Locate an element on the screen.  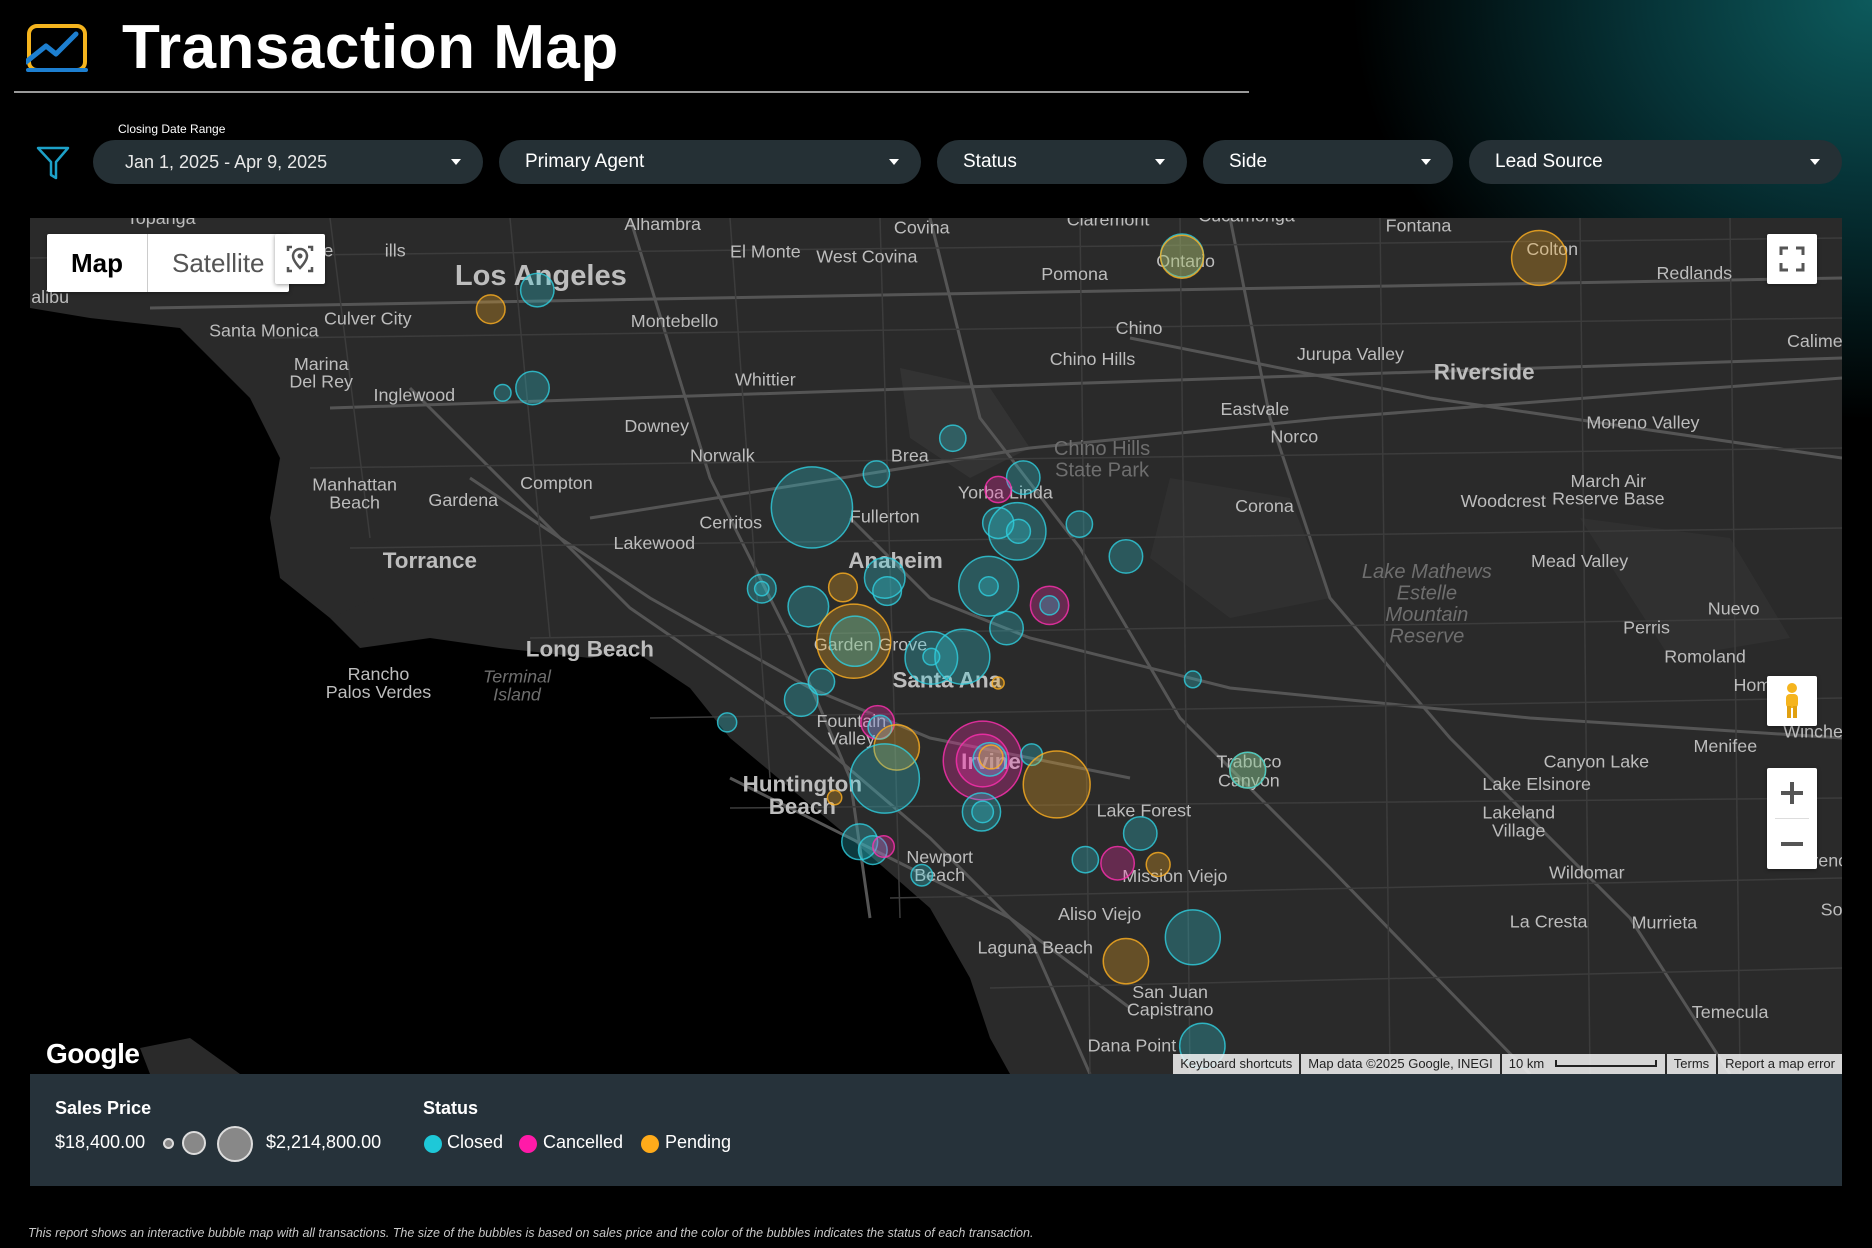
plus-icon is located at coordinates (1792, 793).